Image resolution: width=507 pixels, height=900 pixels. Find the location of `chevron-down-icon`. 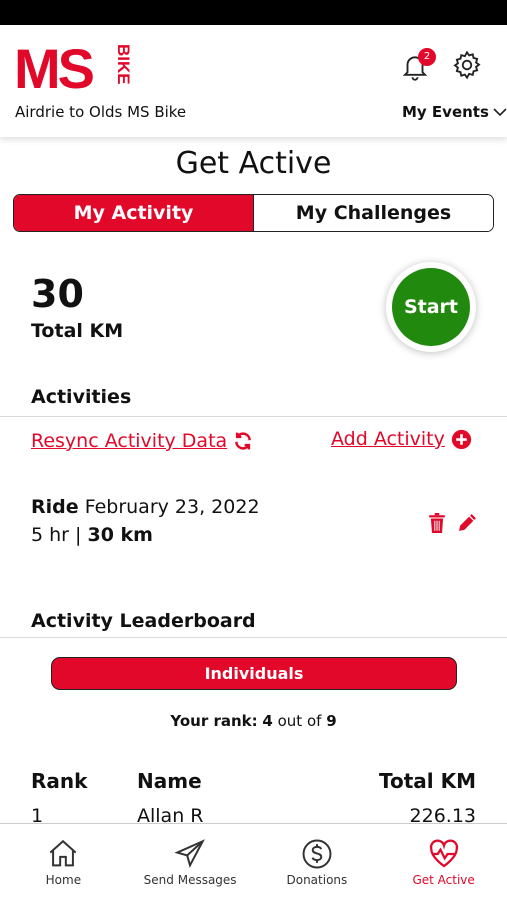

chevron-down-icon is located at coordinates (500, 112).